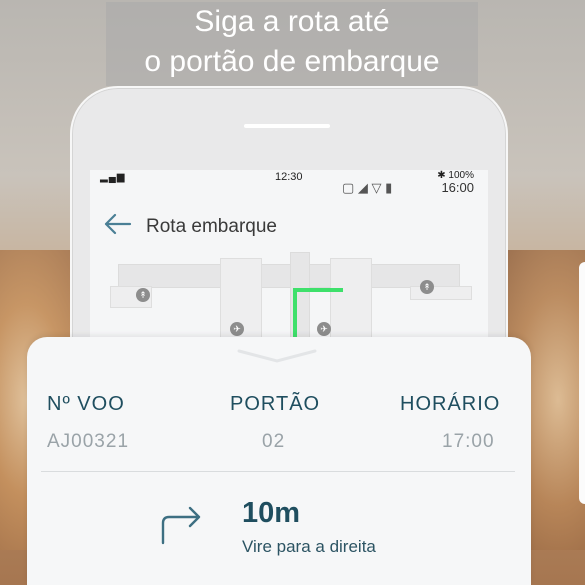  Describe the element at coordinates (271, 513) in the screenshot. I see `distance-value: 10m` at that location.